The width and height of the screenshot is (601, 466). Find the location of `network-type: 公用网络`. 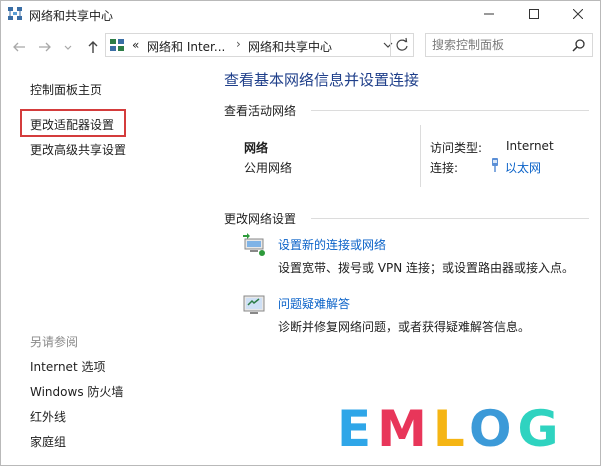

network-type: 公用网络 is located at coordinates (268, 168).